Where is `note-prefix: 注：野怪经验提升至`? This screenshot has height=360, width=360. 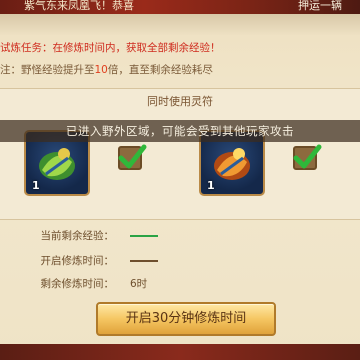 note-prefix: 注：野怪经验提升至 is located at coordinates (47, 70).